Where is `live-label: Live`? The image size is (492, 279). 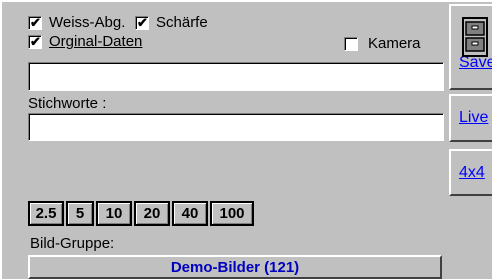 live-label: Live is located at coordinates (474, 117).